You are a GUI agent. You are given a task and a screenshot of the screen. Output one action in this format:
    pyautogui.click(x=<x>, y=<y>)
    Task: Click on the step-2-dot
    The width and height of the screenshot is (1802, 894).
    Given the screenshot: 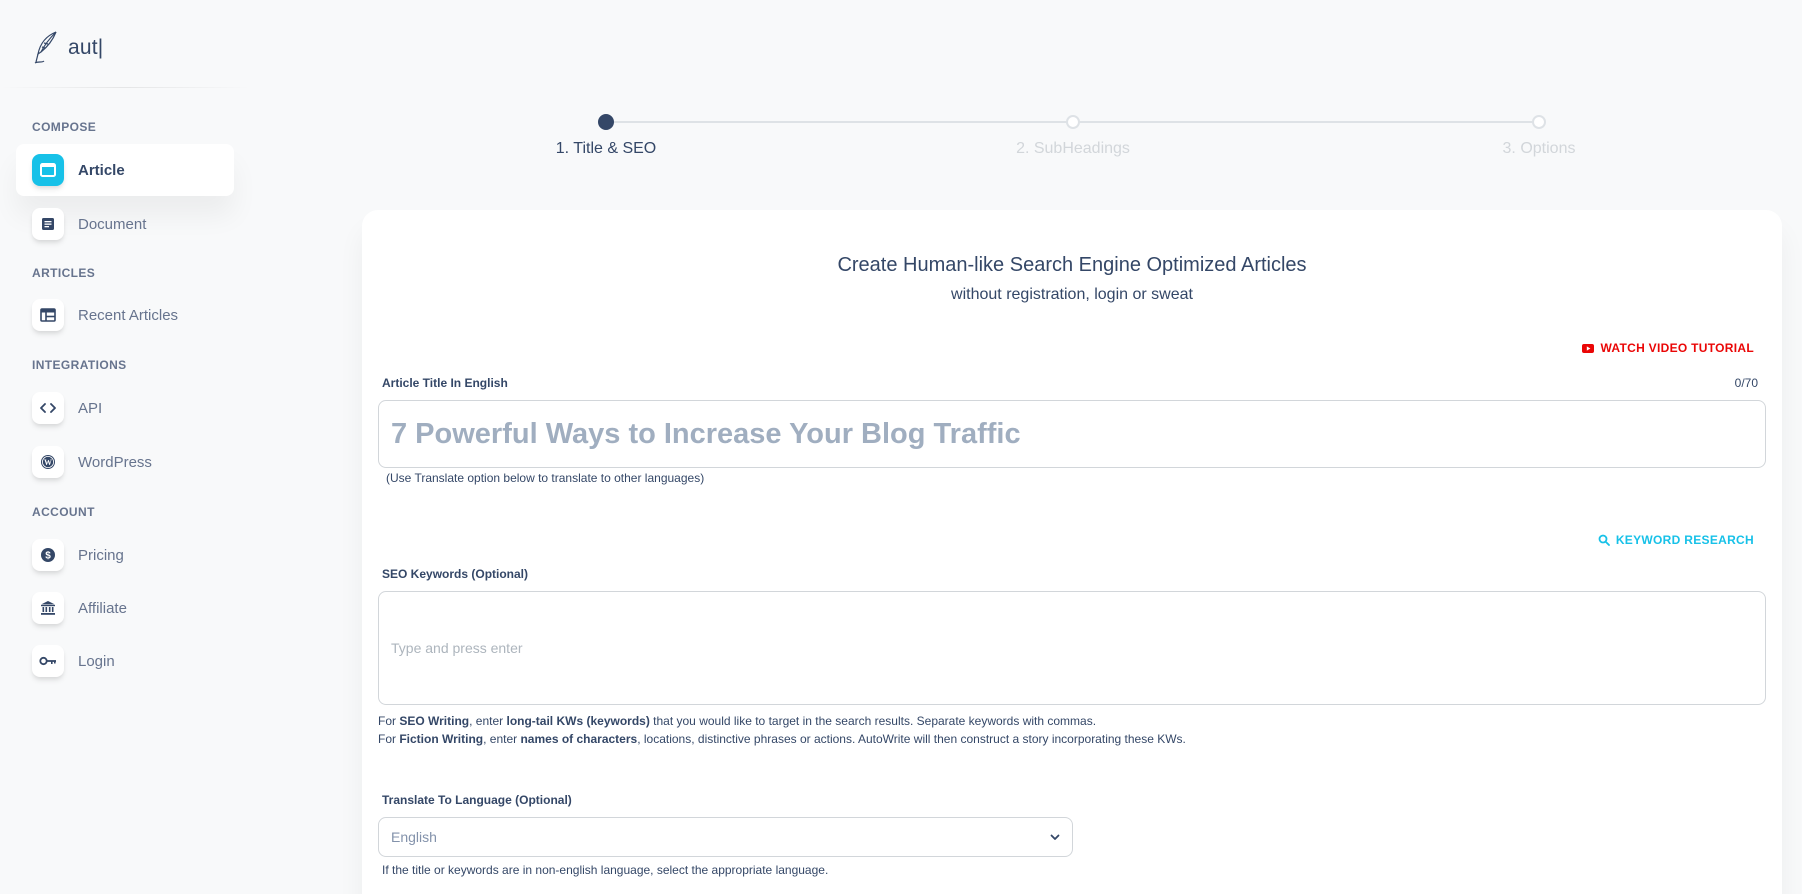 What is the action you would take?
    pyautogui.click(x=1073, y=122)
    